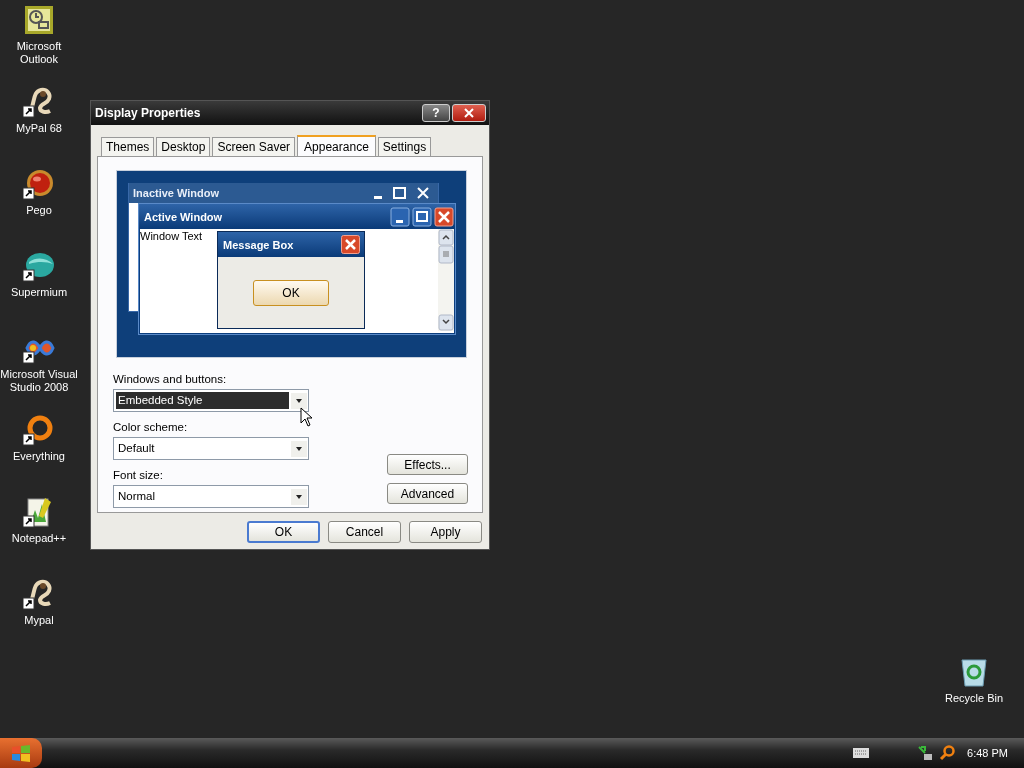 Image resolution: width=1024 pixels, height=768 pixels. What do you see at coordinates (258, 244) in the screenshot?
I see `window-title: Message Box` at bounding box center [258, 244].